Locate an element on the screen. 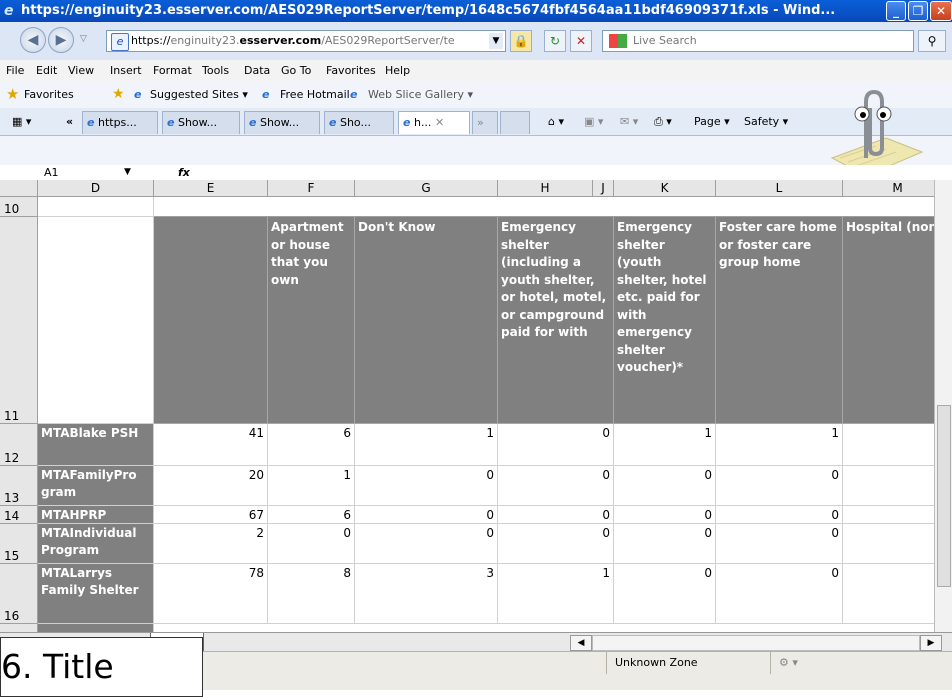 This screenshot has height=697, width=952. column-header: L is located at coordinates (779, 188).